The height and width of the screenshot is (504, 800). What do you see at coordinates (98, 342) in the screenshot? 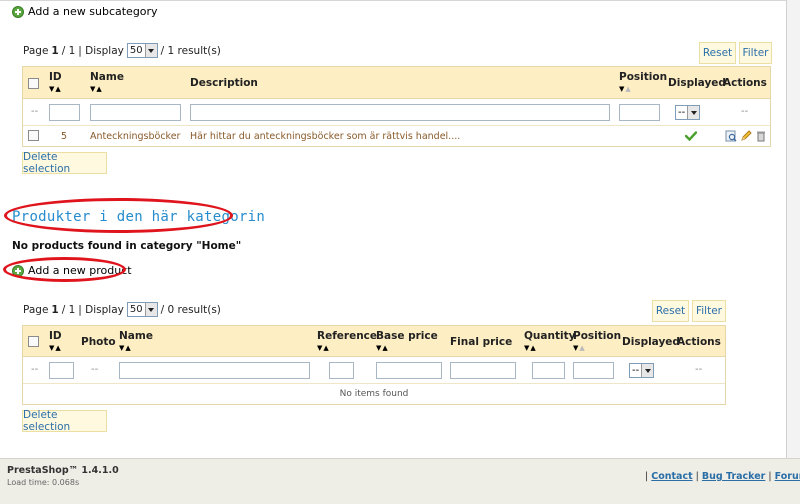
I see `col-photo: Photo` at bounding box center [98, 342].